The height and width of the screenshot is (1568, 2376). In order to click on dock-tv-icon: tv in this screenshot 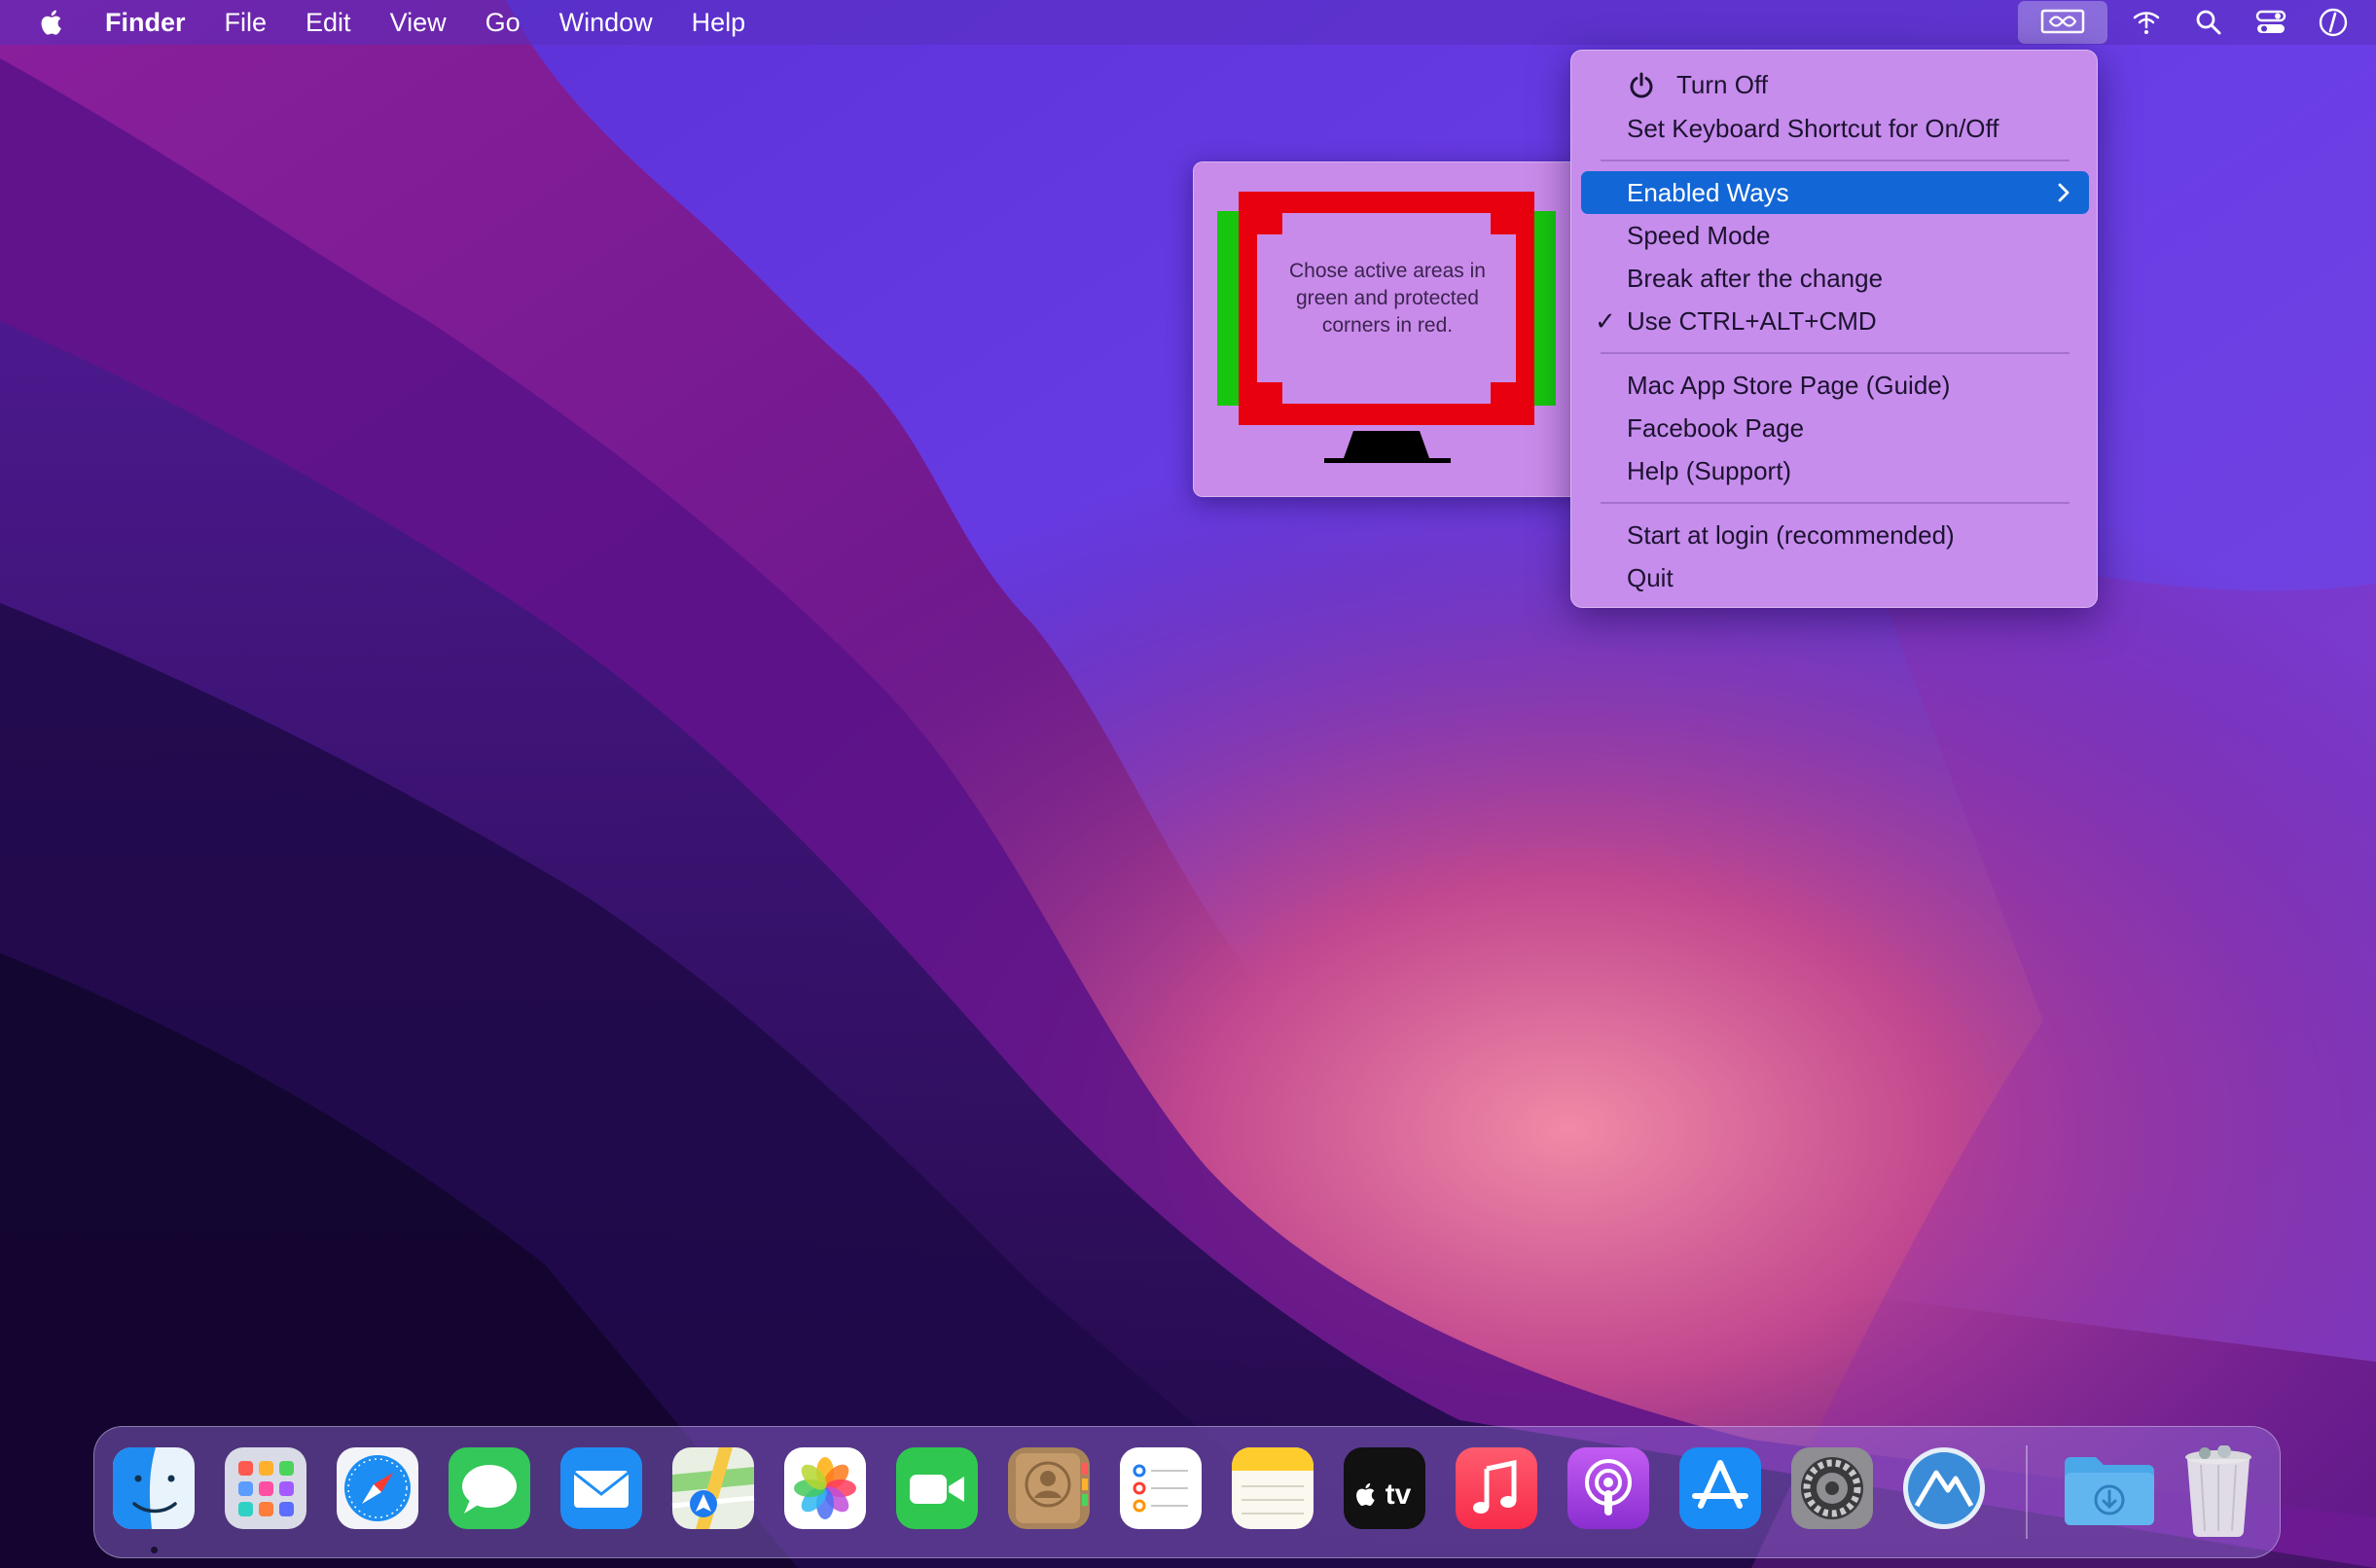, I will do `click(1384, 1488)`.